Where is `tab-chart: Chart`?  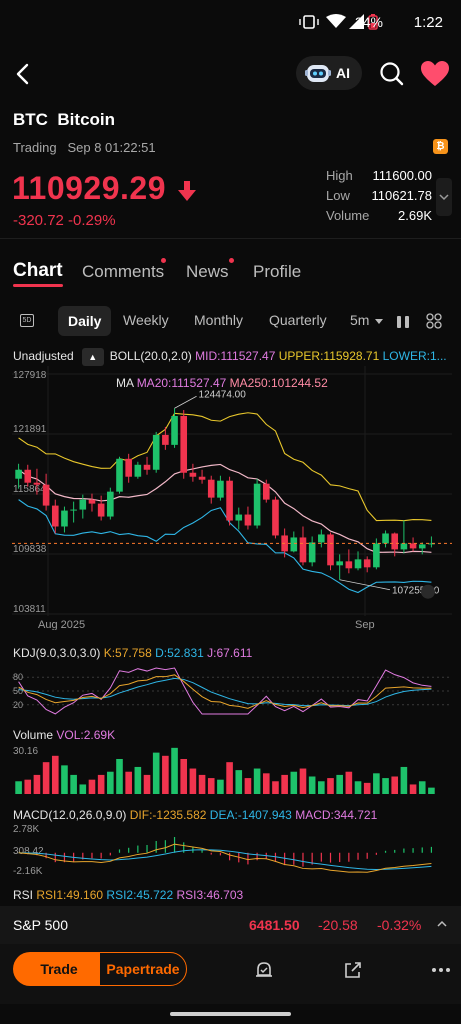 tab-chart: Chart is located at coordinates (38, 273).